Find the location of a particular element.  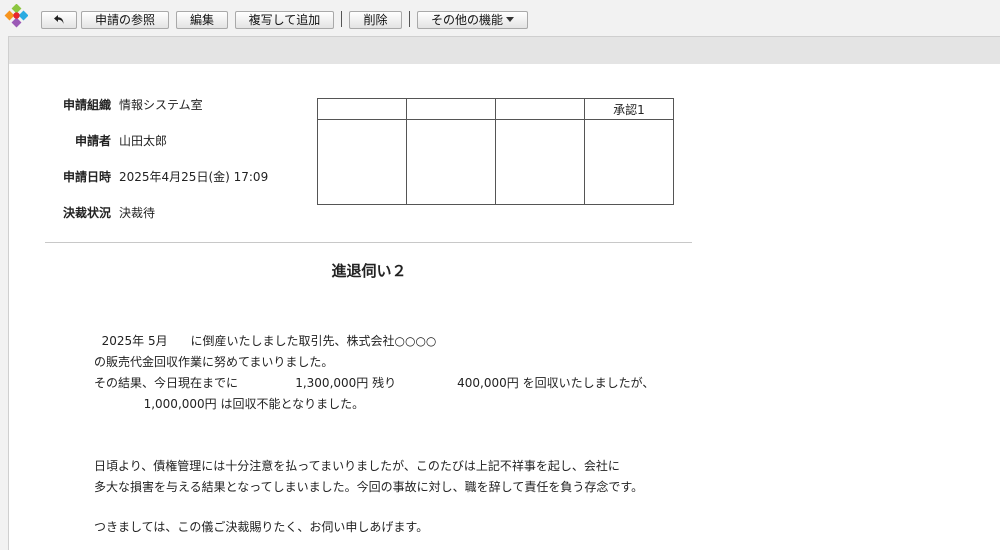

field-label: 申請組織 is located at coordinates (86, 105).